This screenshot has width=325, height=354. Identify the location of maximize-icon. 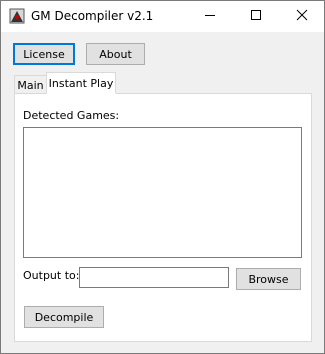
(256, 16).